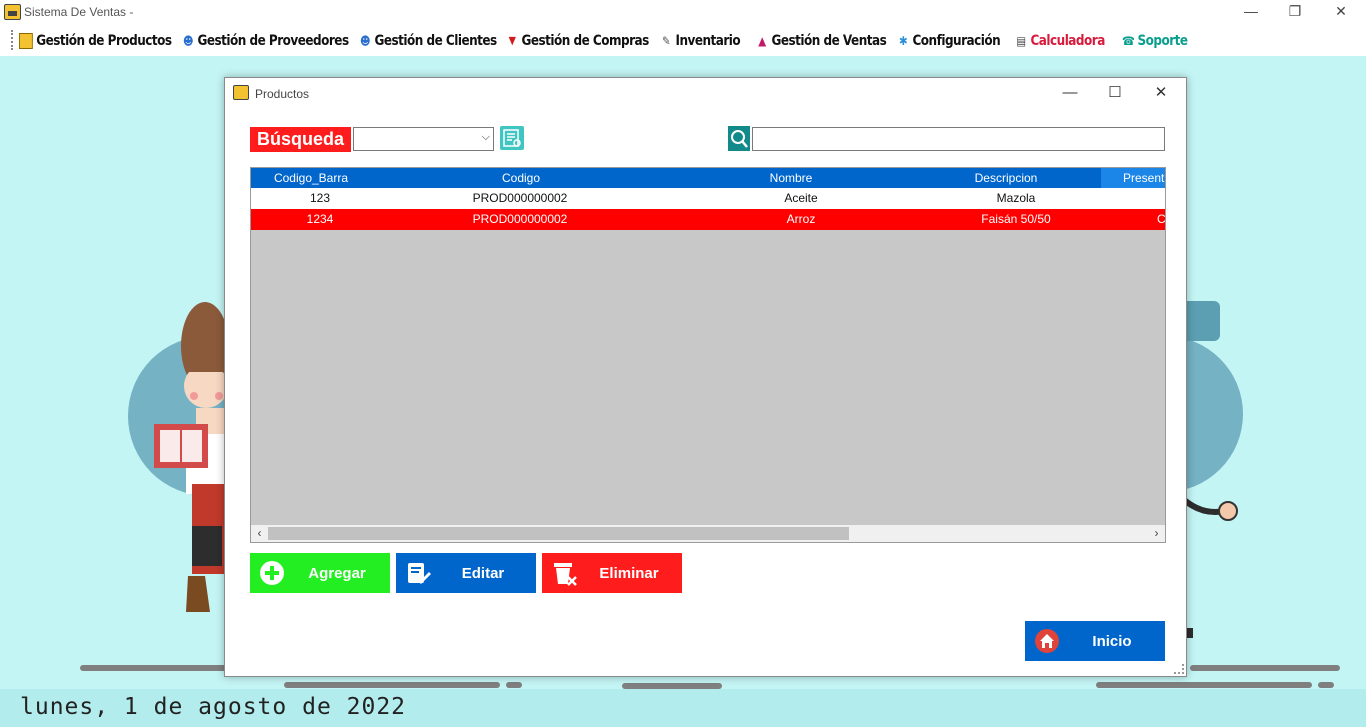  I want to click on menu-clientes: ☻ Gestión de Clientes, so click(428, 41).